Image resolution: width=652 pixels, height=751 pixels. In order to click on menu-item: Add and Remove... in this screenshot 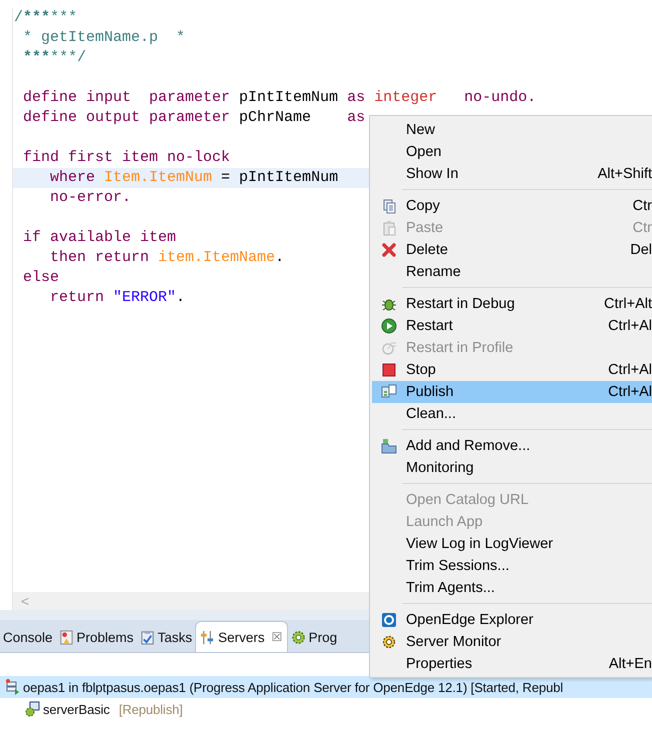, I will do `click(512, 446)`.